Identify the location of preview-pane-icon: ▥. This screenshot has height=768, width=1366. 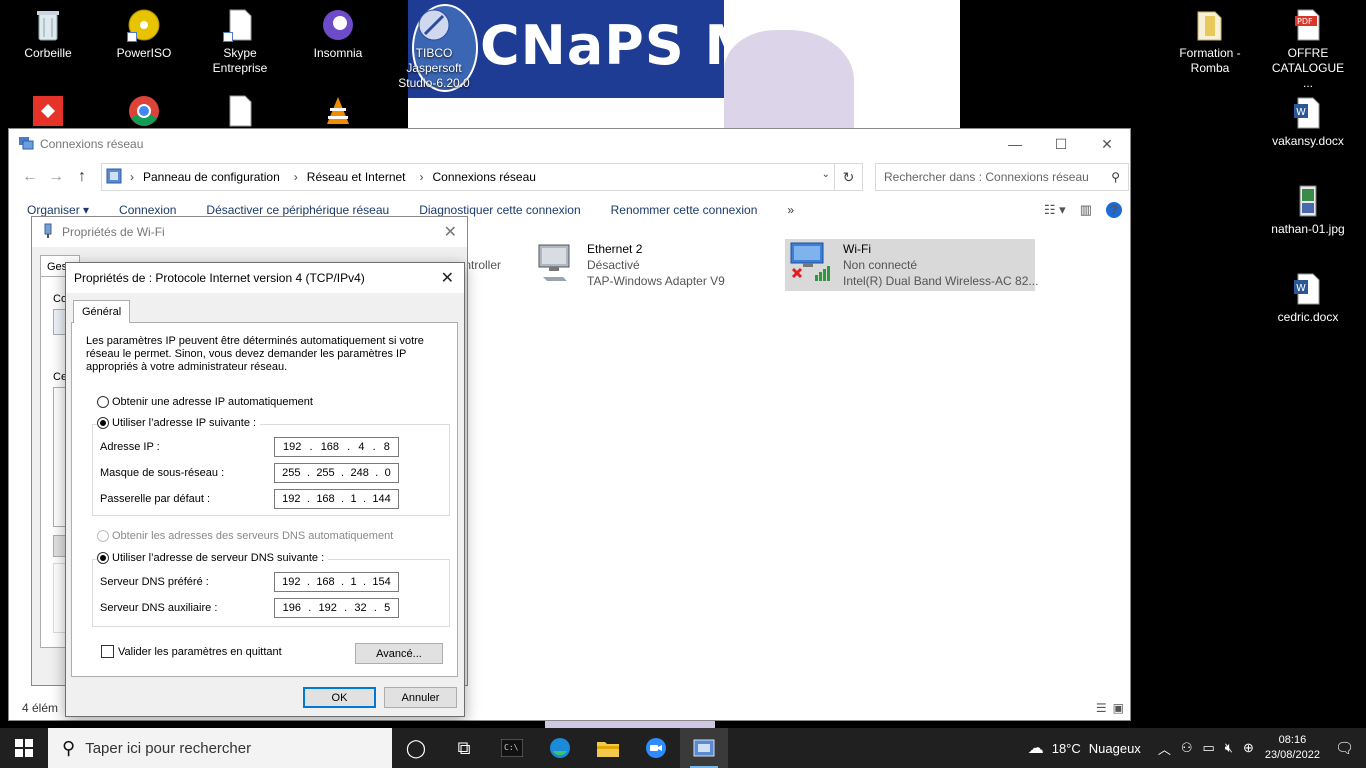
(1086, 210).